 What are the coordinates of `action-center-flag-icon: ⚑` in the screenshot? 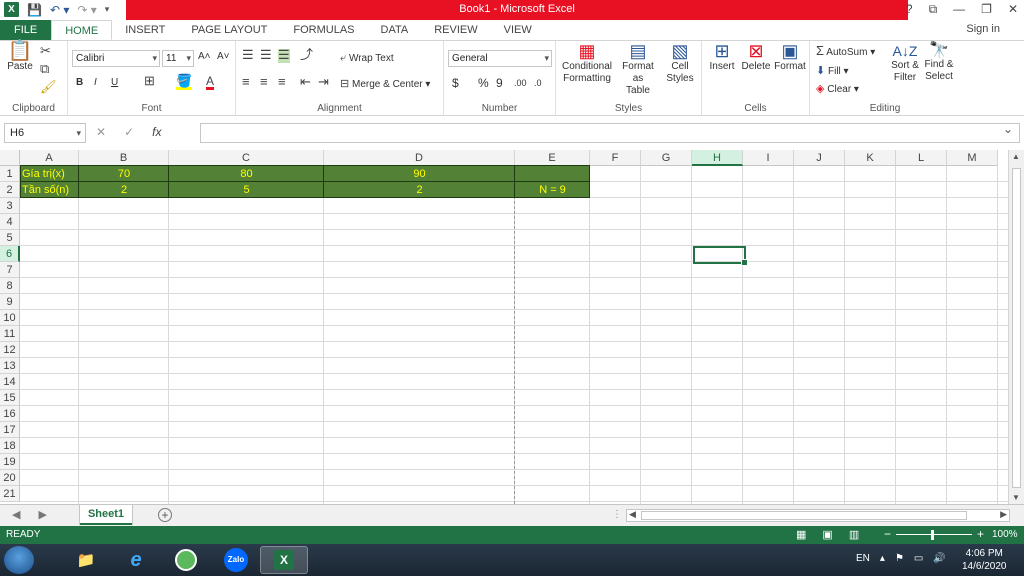 It's located at (899, 558).